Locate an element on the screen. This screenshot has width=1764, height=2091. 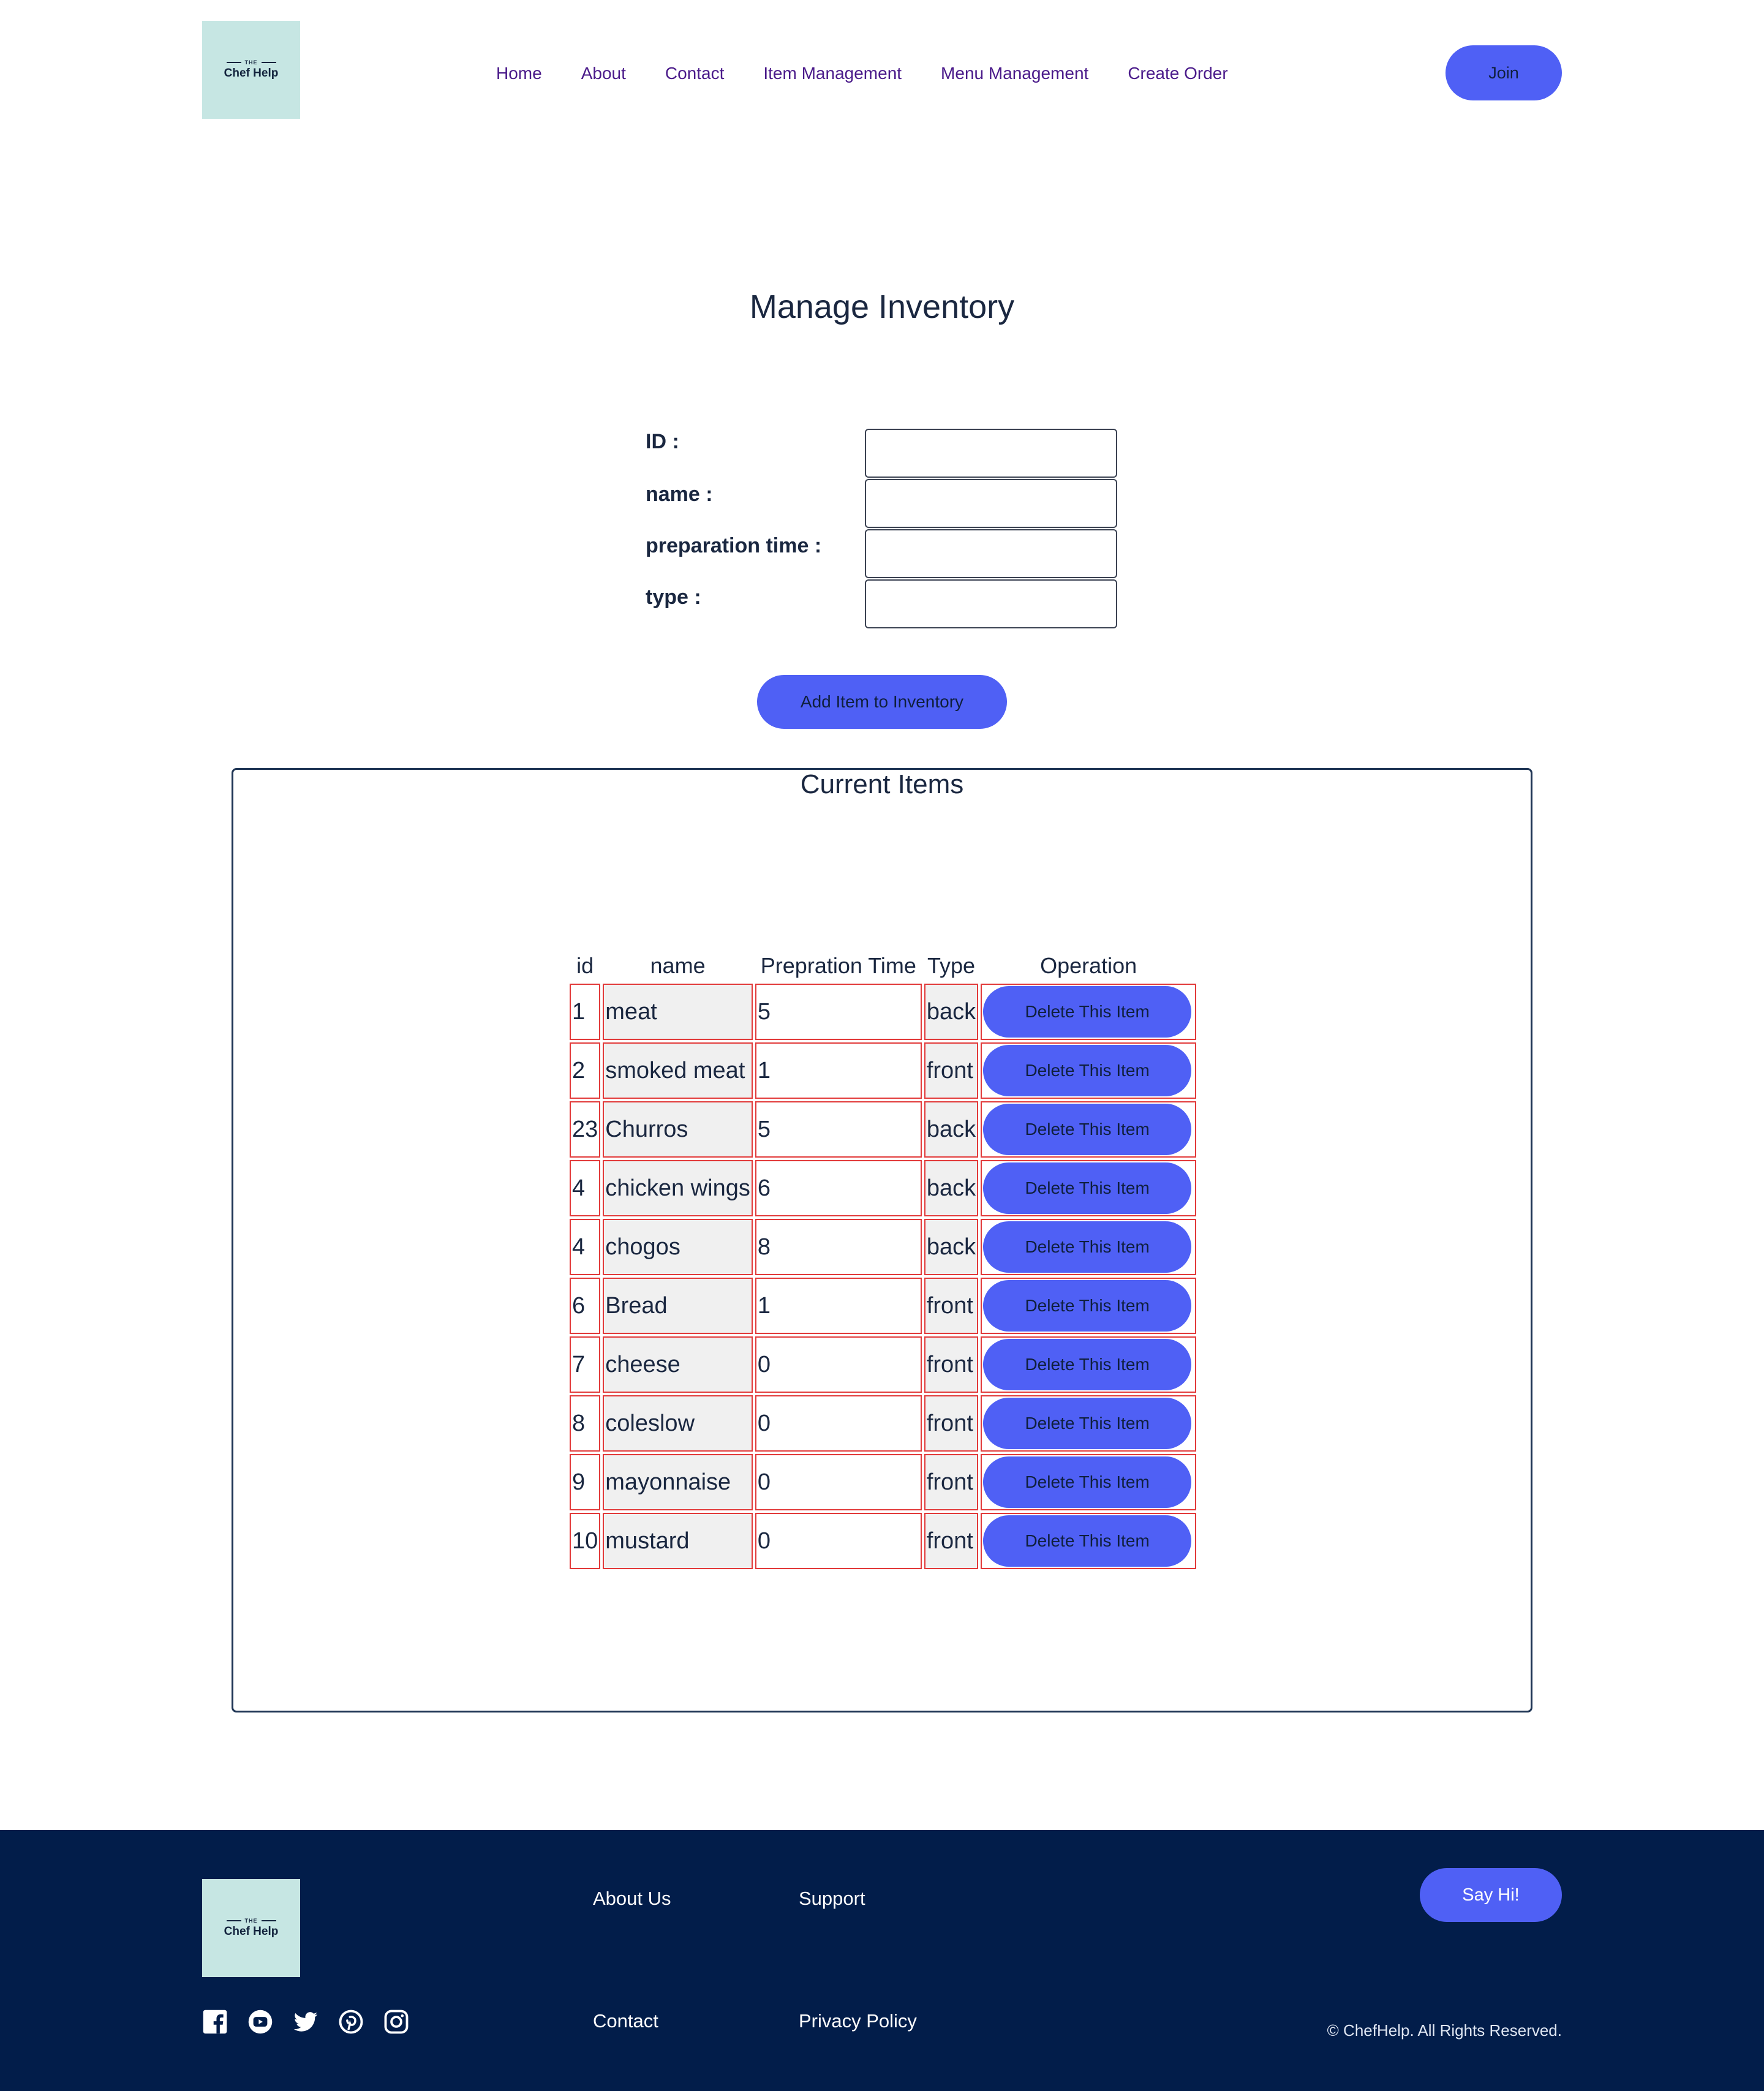
header-operation: Operation is located at coordinates (1088, 965).